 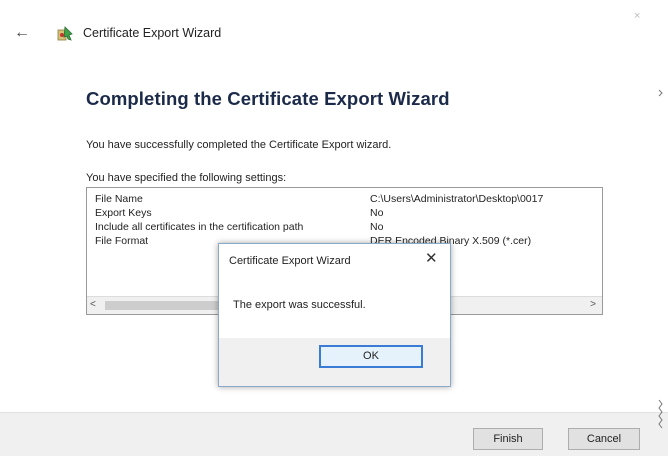 I want to click on dialog-title: Certificate Export Wizard, so click(x=290, y=261).